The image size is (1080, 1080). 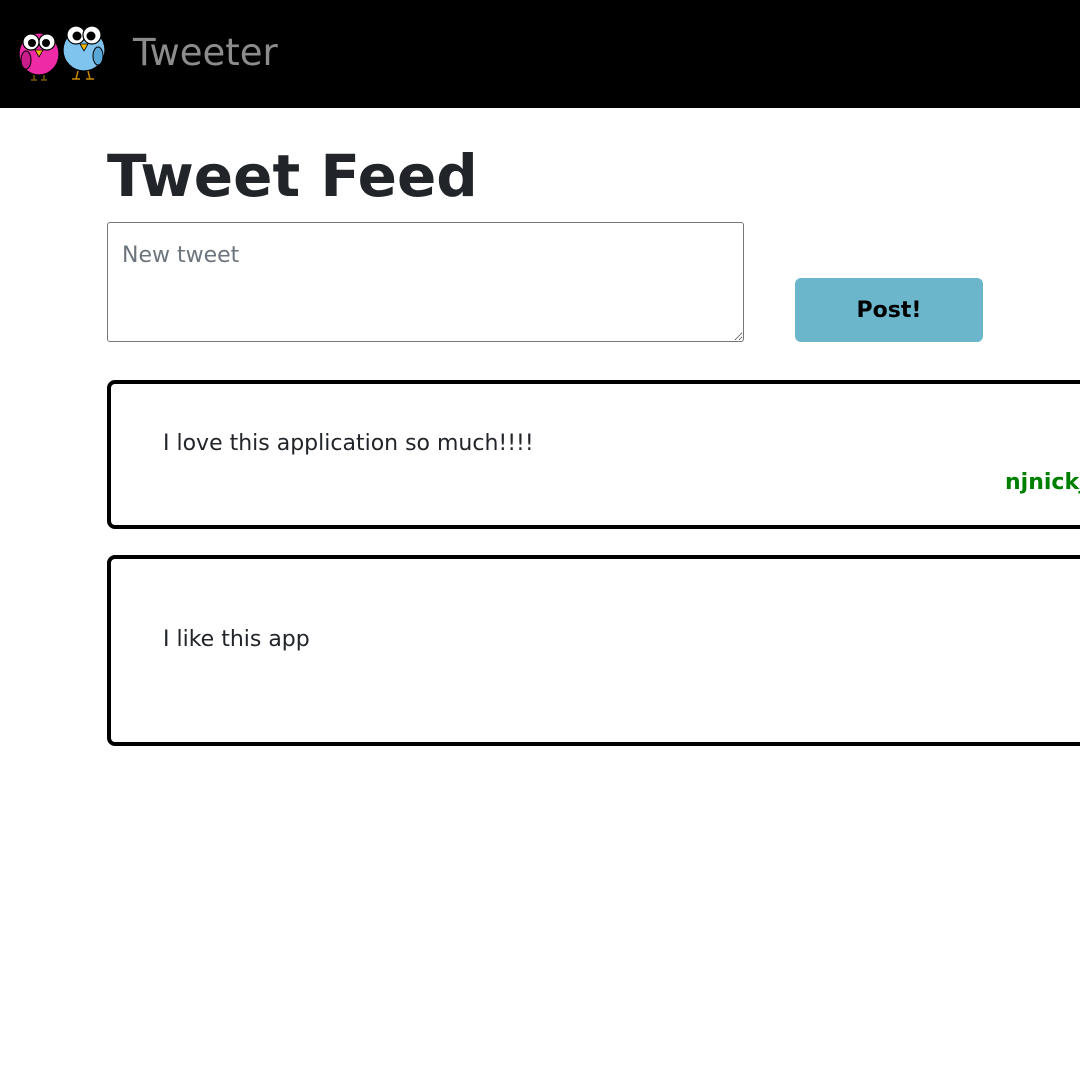 I want to click on new-tweet-input, so click(x=425, y=282).